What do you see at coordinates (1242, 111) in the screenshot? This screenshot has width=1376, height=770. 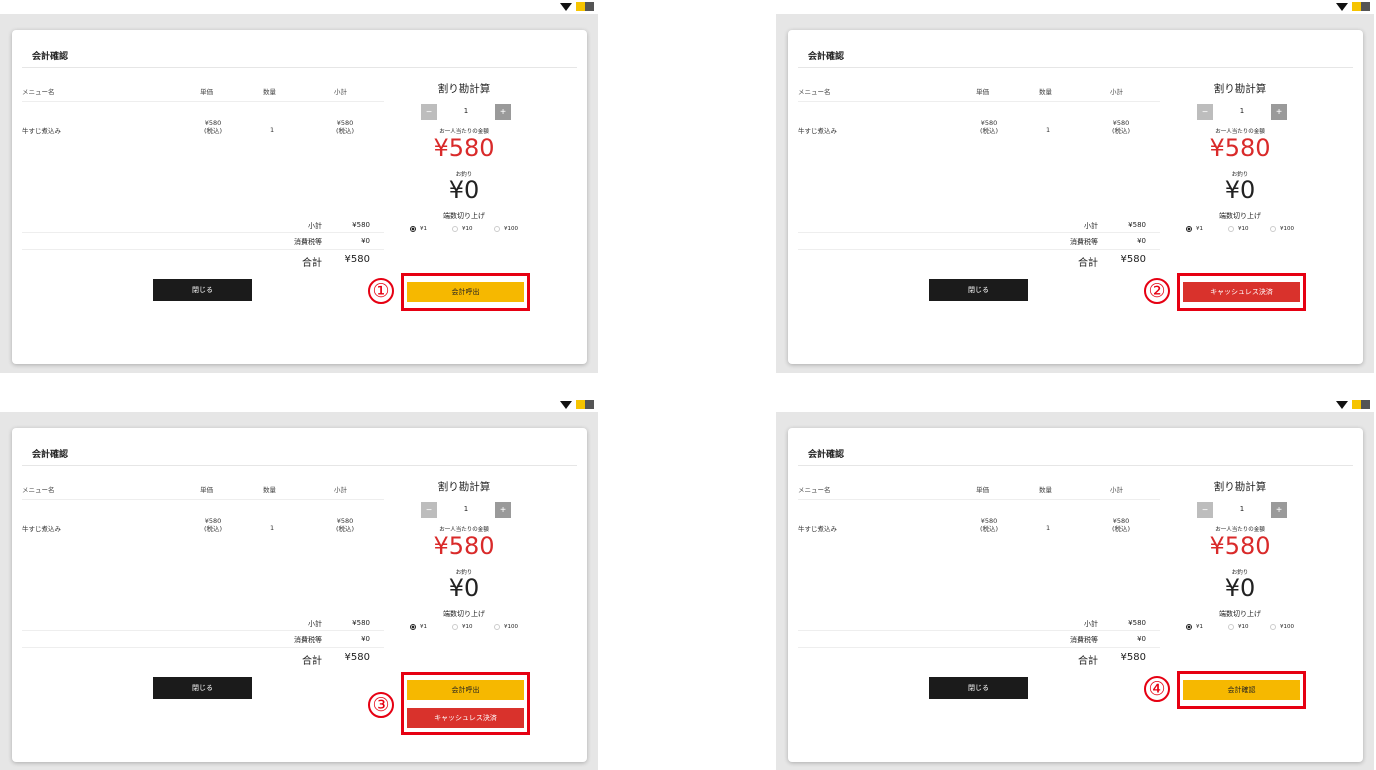 I see `people-count-value: 1` at bounding box center [1242, 111].